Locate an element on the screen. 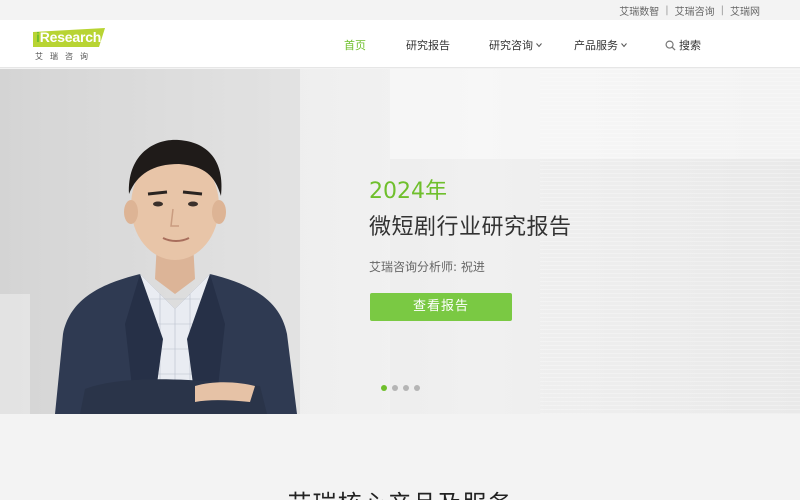 This screenshot has width=800, height=500. logo-subtitle: 艾瑞咨询 is located at coordinates (65, 56).